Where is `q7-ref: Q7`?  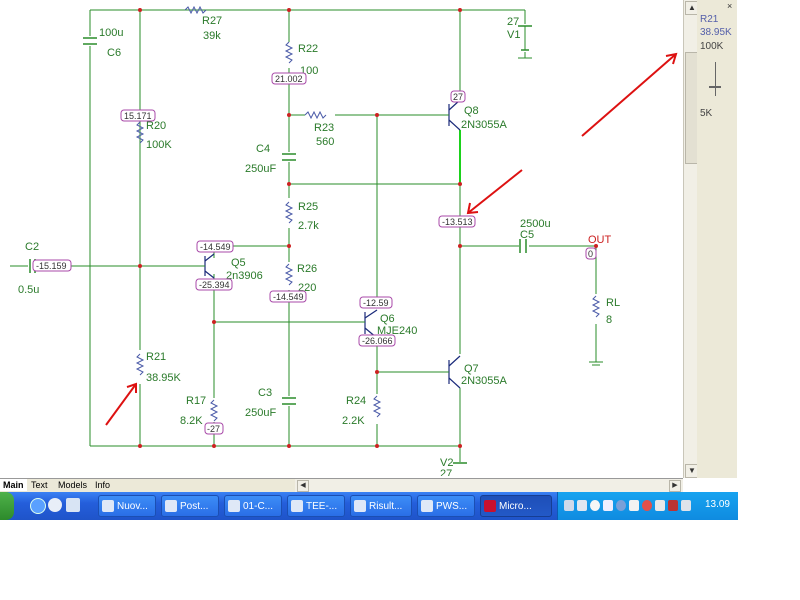
q7-ref: Q7 is located at coordinates (471, 369).